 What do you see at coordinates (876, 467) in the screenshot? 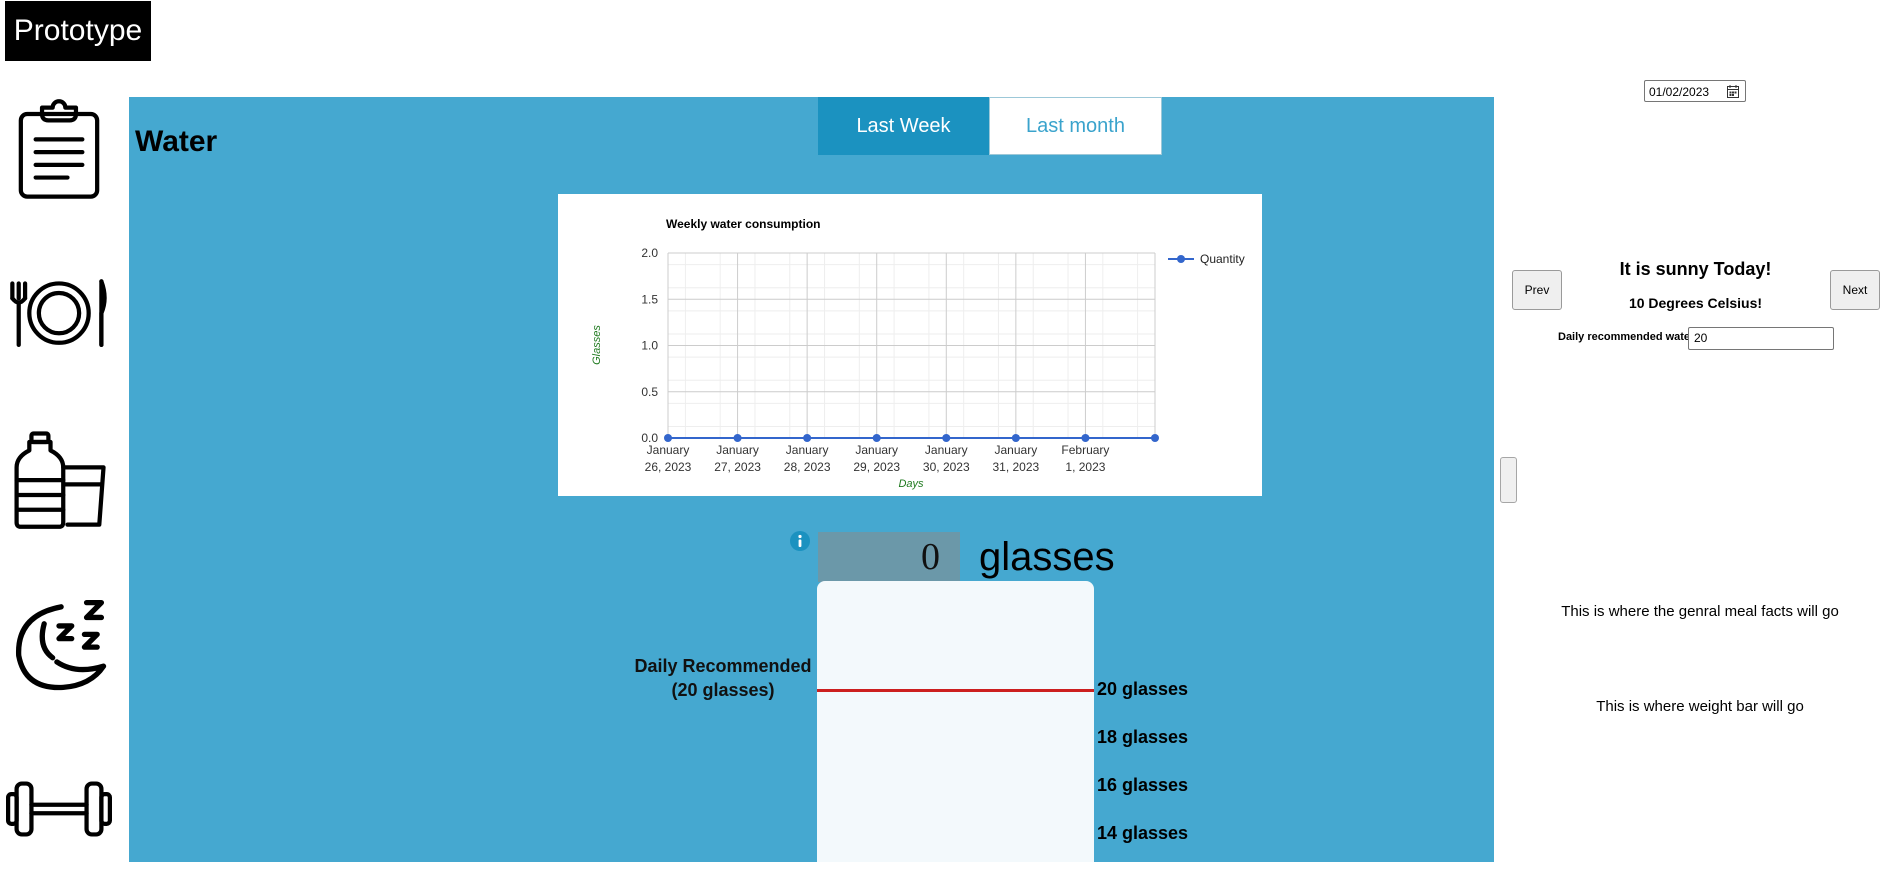
I see `x-tick-label: 29, 2023` at bounding box center [876, 467].